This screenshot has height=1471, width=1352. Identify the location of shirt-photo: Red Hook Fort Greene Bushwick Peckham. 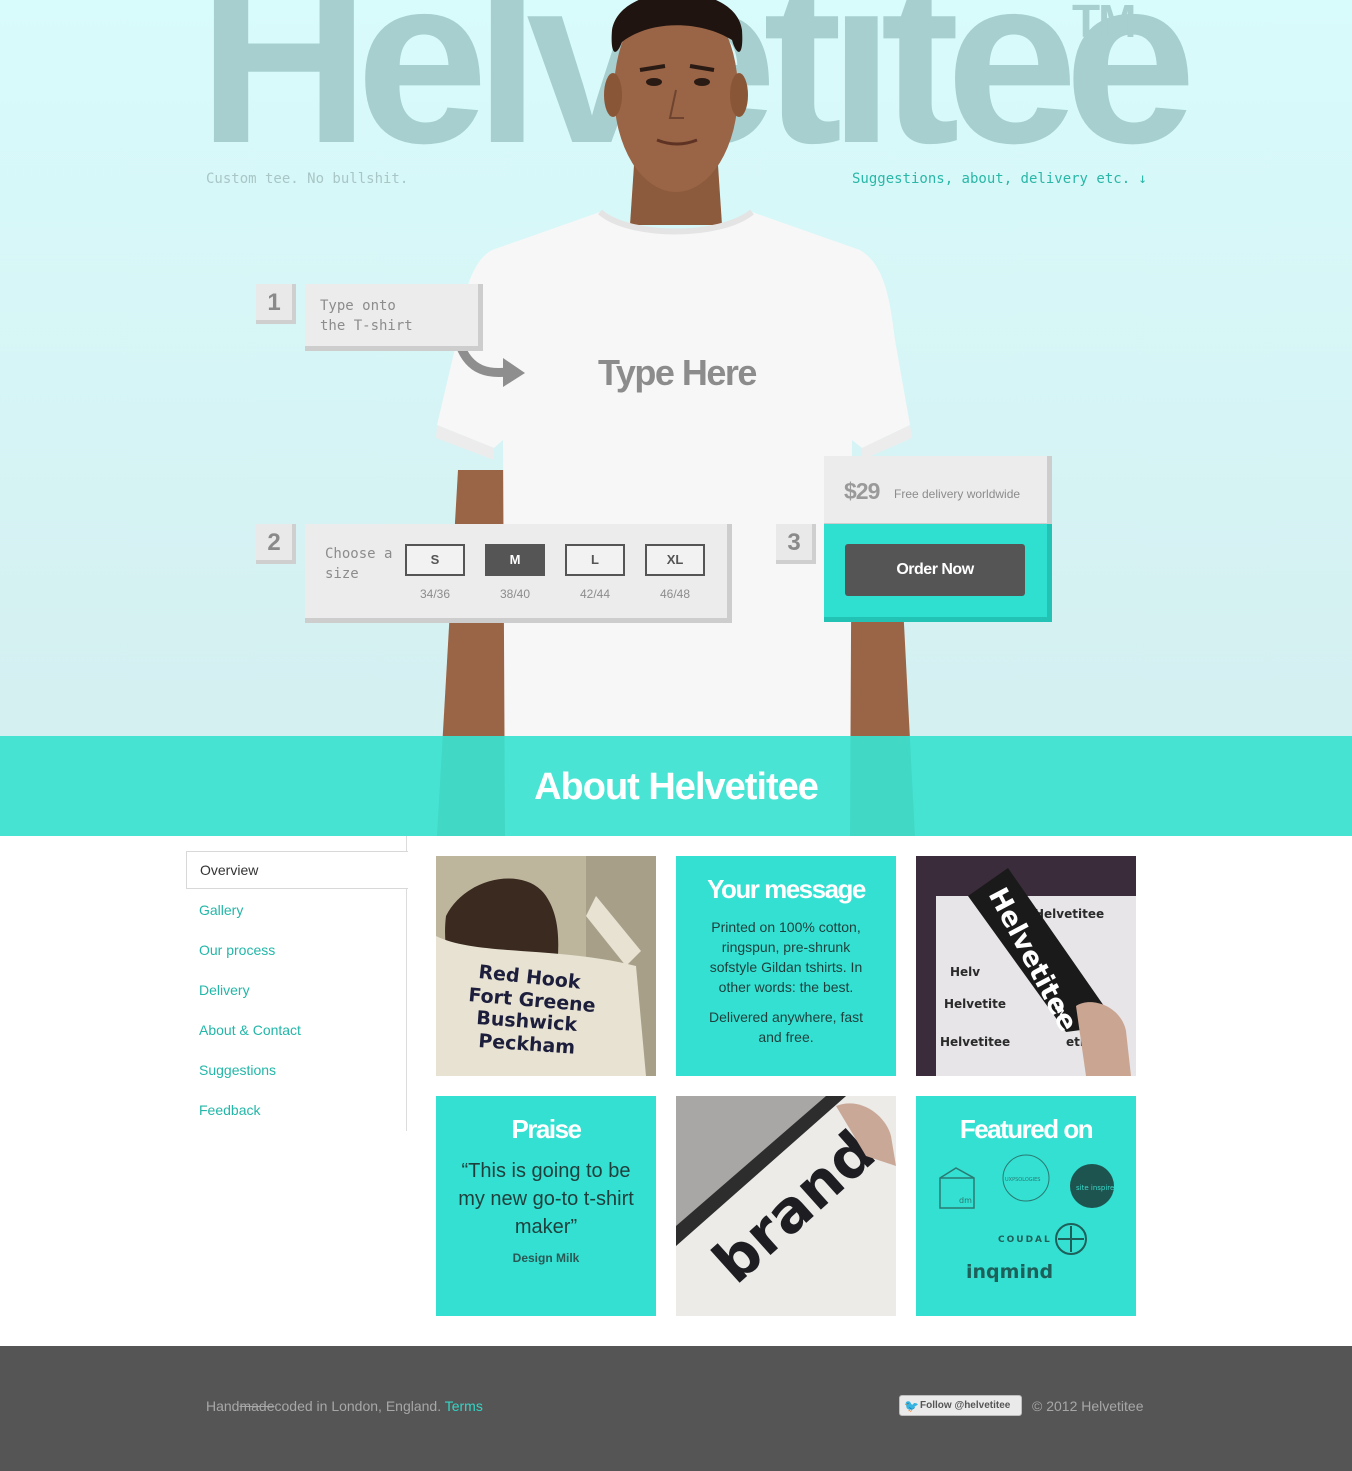
(546, 966).